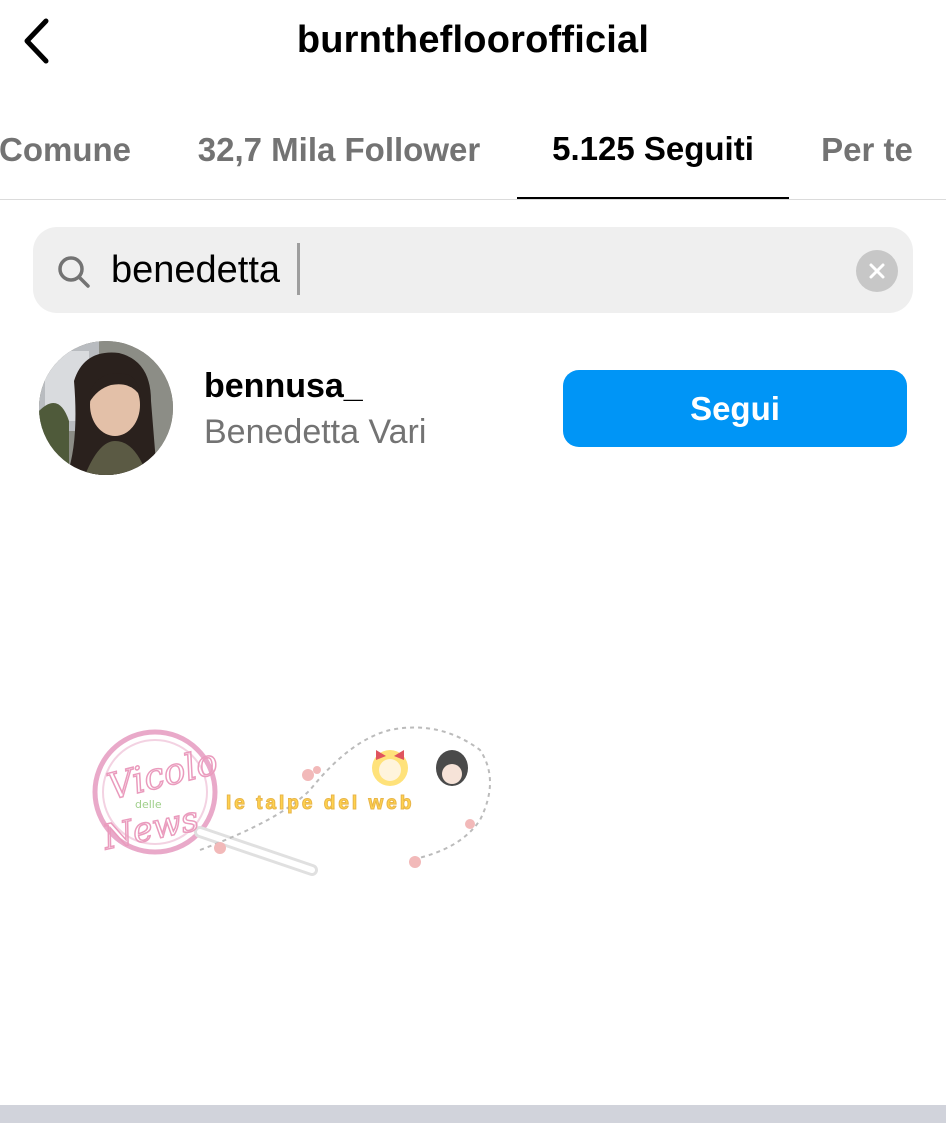  What do you see at coordinates (653, 149) in the screenshot?
I see `tab-following: 5.125 Seguiti` at bounding box center [653, 149].